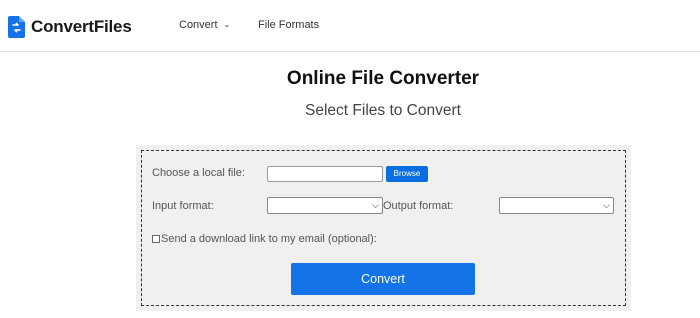 The height and width of the screenshot is (318, 700). What do you see at coordinates (383, 279) in the screenshot?
I see `convert-button: Convert` at bounding box center [383, 279].